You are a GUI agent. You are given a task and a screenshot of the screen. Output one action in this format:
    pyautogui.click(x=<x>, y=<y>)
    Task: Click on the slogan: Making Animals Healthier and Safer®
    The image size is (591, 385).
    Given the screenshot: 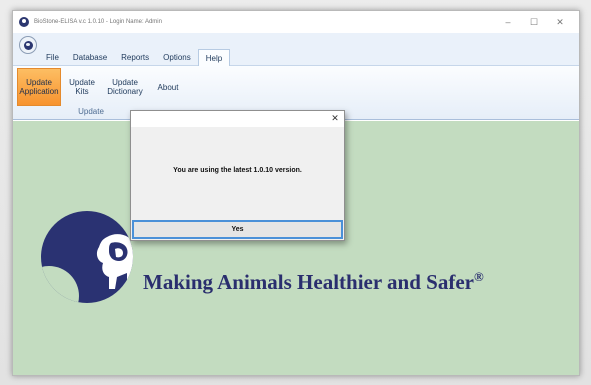 What is the action you would take?
    pyautogui.click(x=313, y=282)
    